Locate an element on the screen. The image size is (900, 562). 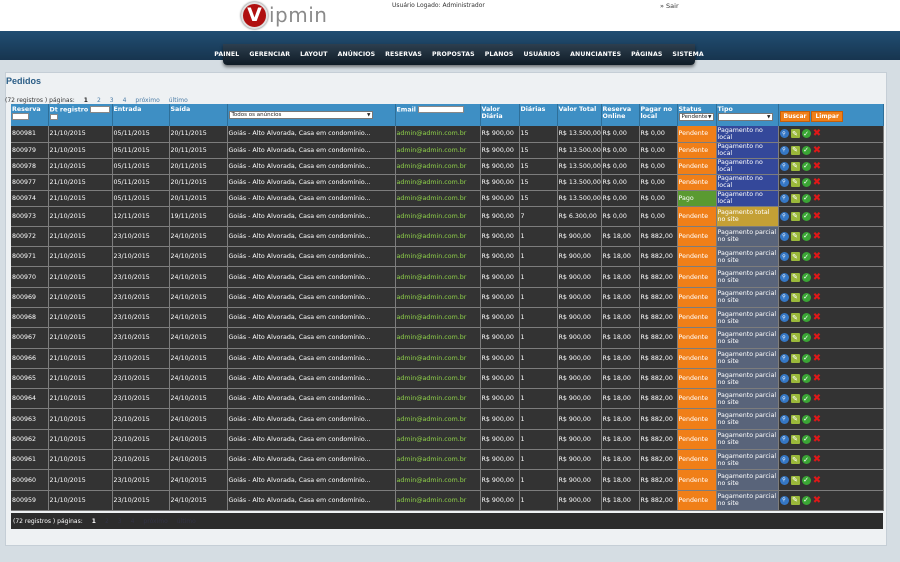
buscar-button: Buscar is located at coordinates (795, 116).